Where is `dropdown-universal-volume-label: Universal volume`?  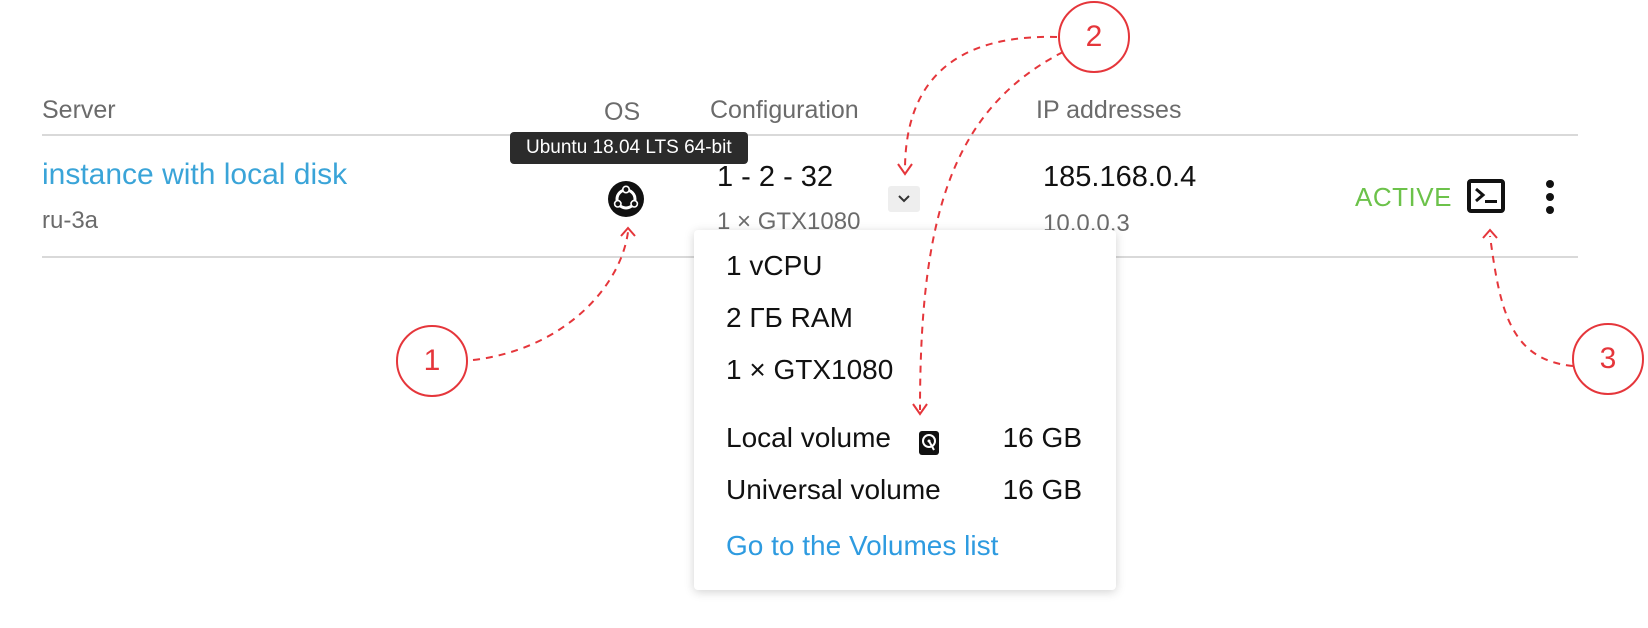
dropdown-universal-volume-label: Universal volume is located at coordinates (833, 489).